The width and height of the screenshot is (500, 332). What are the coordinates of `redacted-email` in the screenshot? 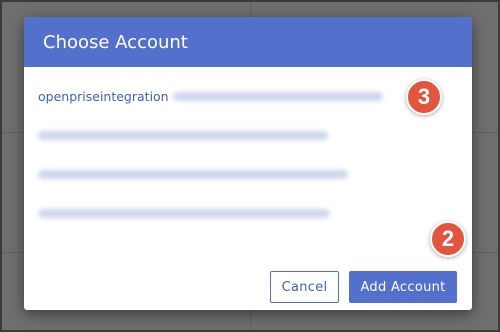 It's located at (277, 96).